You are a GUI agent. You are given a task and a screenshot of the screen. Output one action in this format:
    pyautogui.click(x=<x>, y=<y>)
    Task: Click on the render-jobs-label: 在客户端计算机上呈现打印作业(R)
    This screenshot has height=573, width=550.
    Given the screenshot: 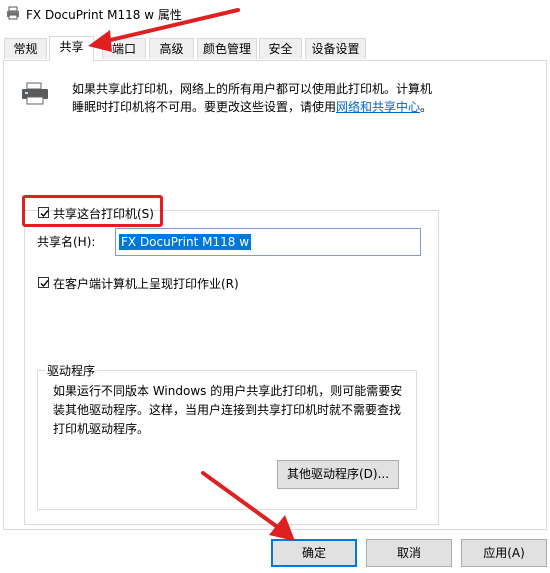 What is the action you would take?
    pyautogui.click(x=146, y=283)
    